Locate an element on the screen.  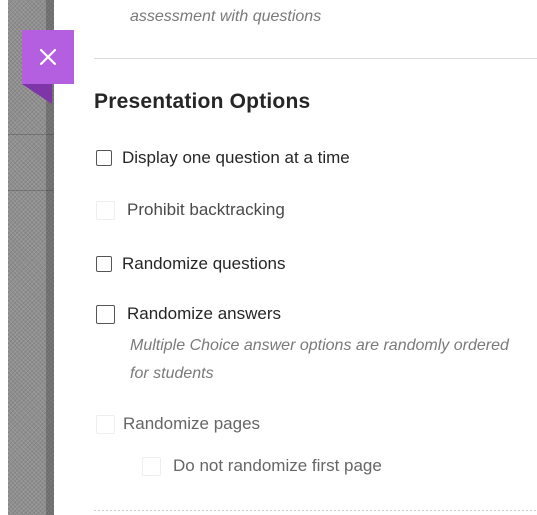
display-one-question-checkbox is located at coordinates (104, 158).